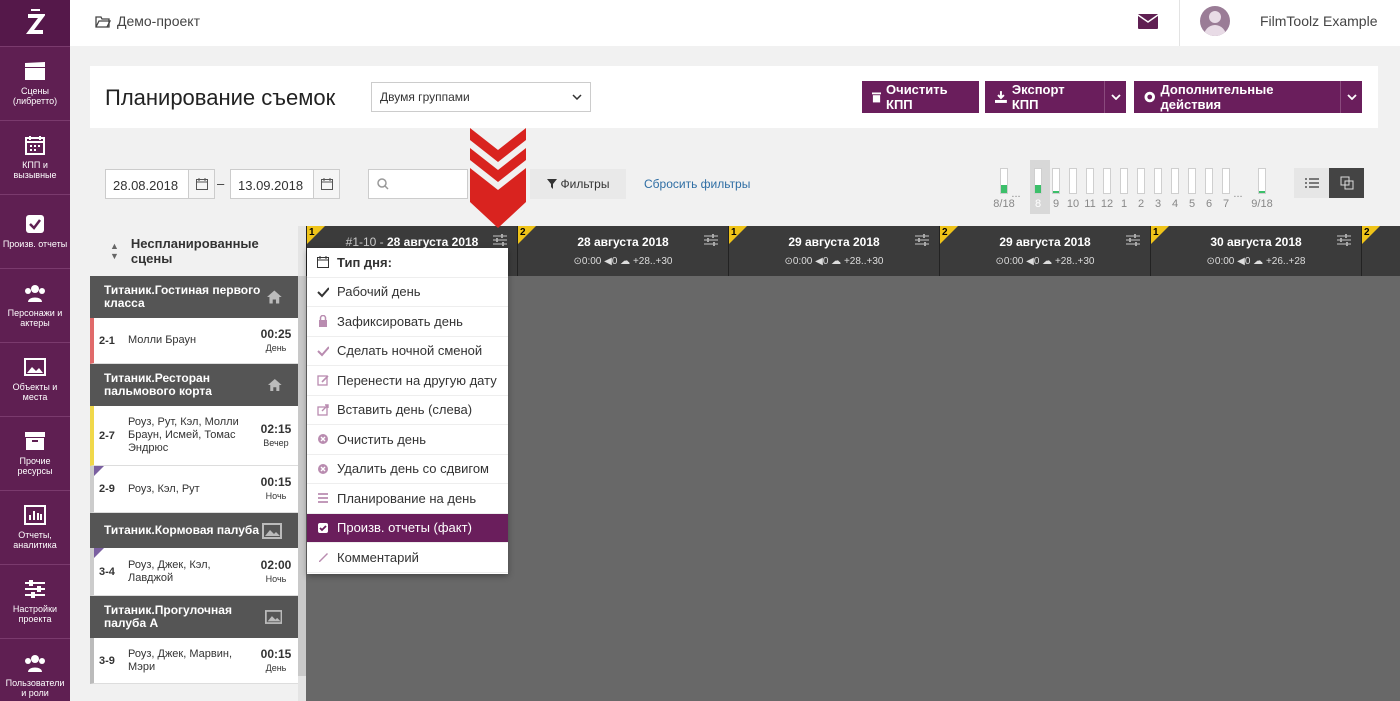 This screenshot has height=701, width=1400. What do you see at coordinates (697, 184) in the screenshot?
I see `reset-filters-link: Сбросить фильтры` at bounding box center [697, 184].